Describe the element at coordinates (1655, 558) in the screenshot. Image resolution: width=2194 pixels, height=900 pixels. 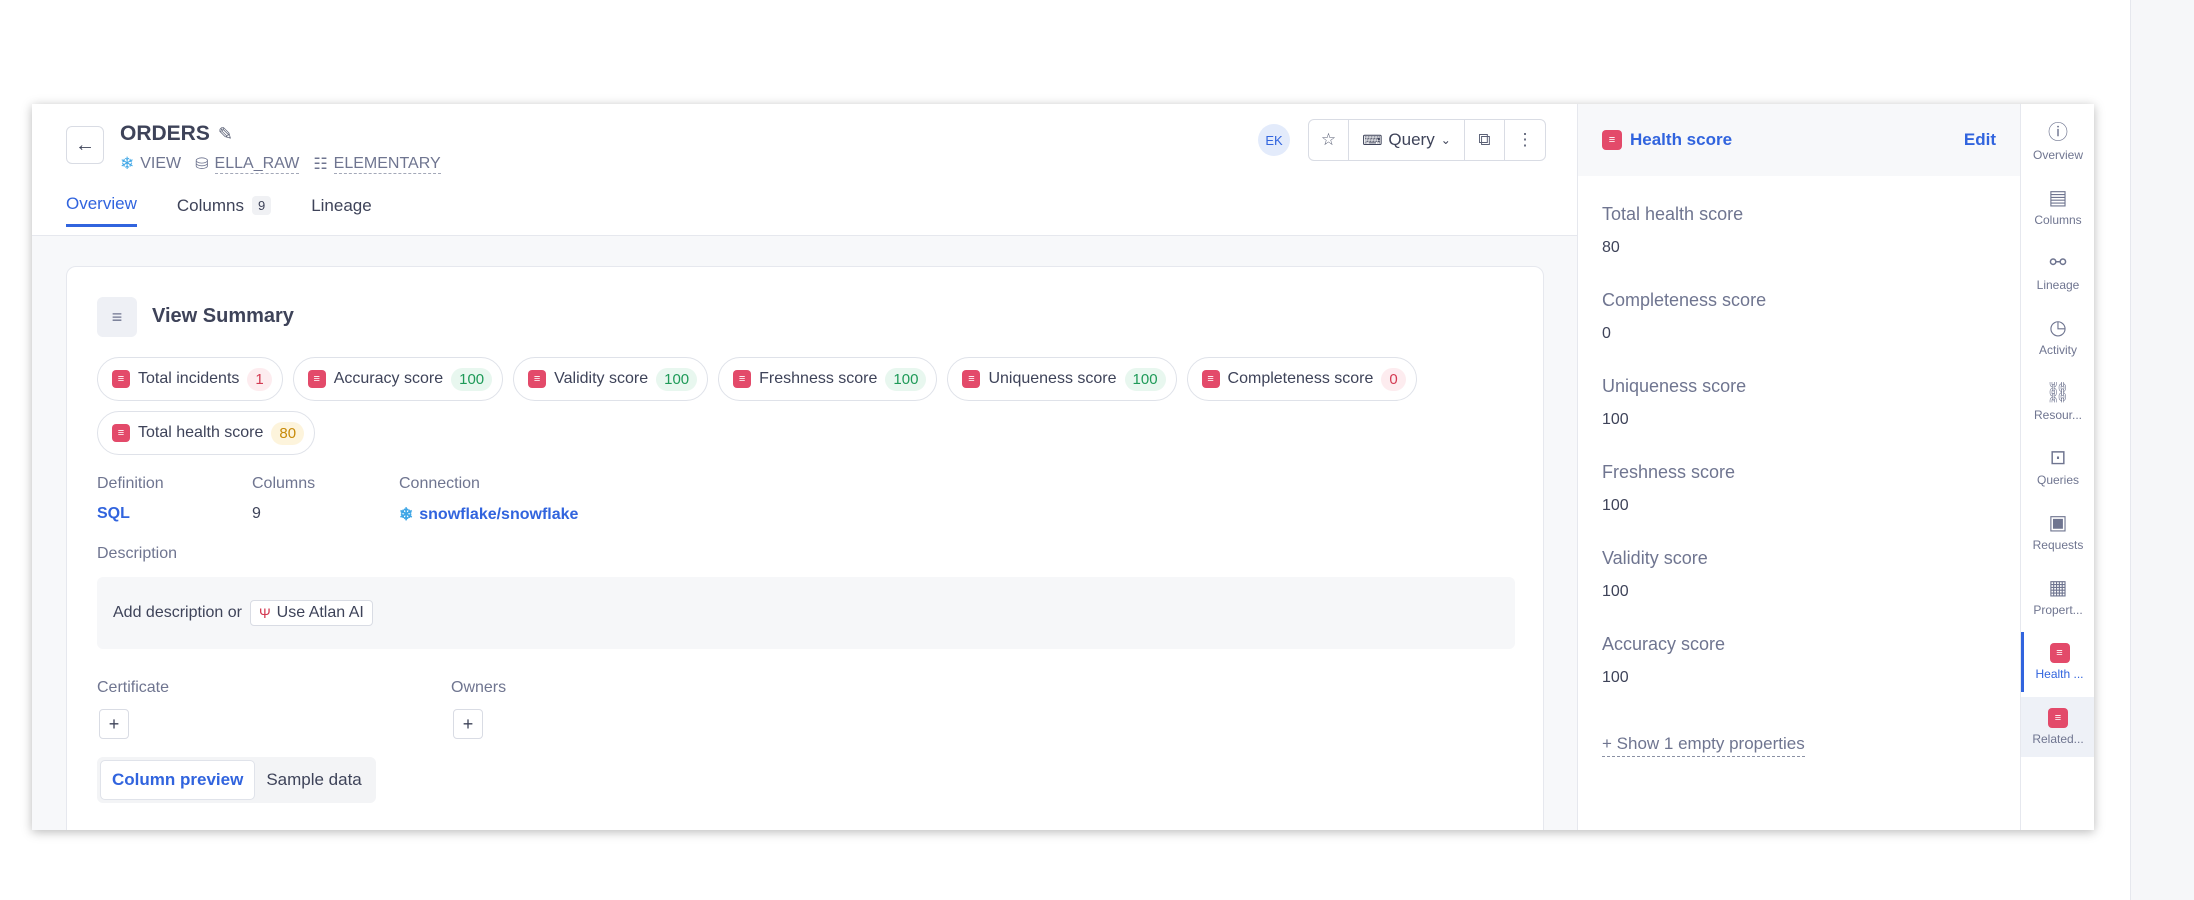
I see `property-label: Validity score` at that location.